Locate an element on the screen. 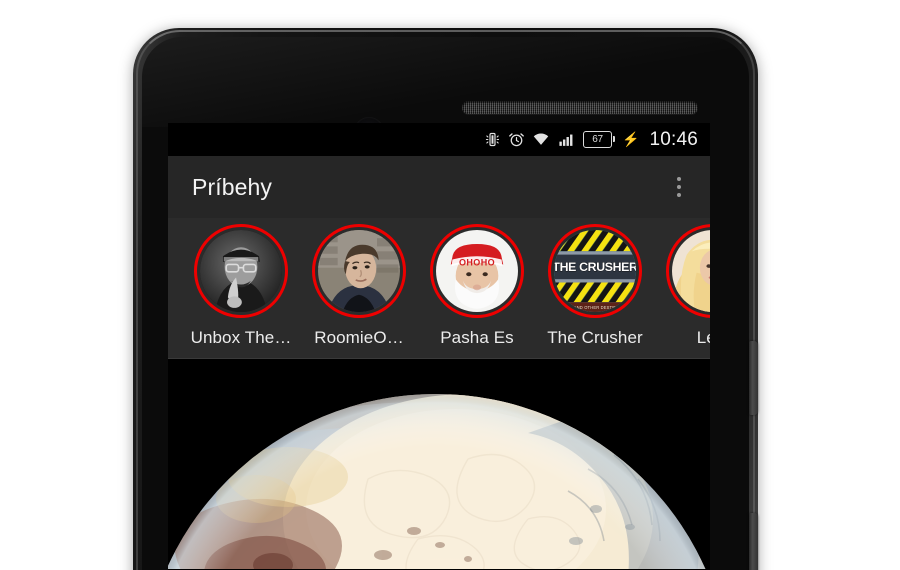 The image size is (900, 570). overflow-menu-icon is located at coordinates (679, 187).